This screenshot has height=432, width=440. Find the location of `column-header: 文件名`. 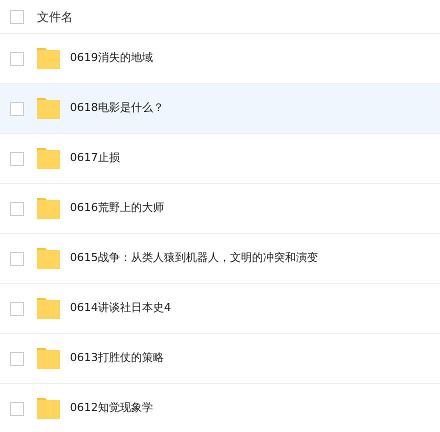

column-header: 文件名 is located at coordinates (55, 17).